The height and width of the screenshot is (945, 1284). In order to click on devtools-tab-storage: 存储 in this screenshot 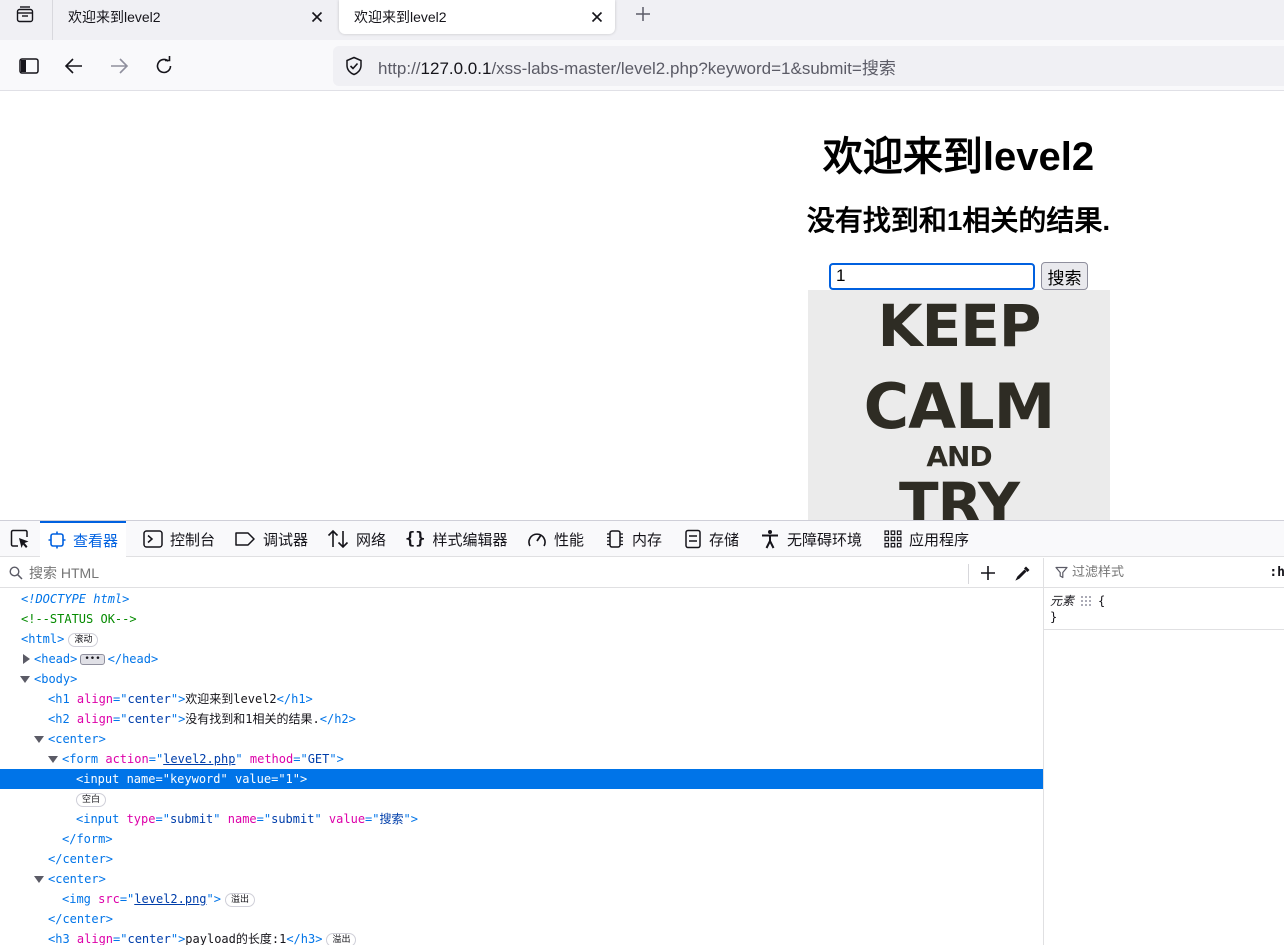, I will do `click(711, 539)`.